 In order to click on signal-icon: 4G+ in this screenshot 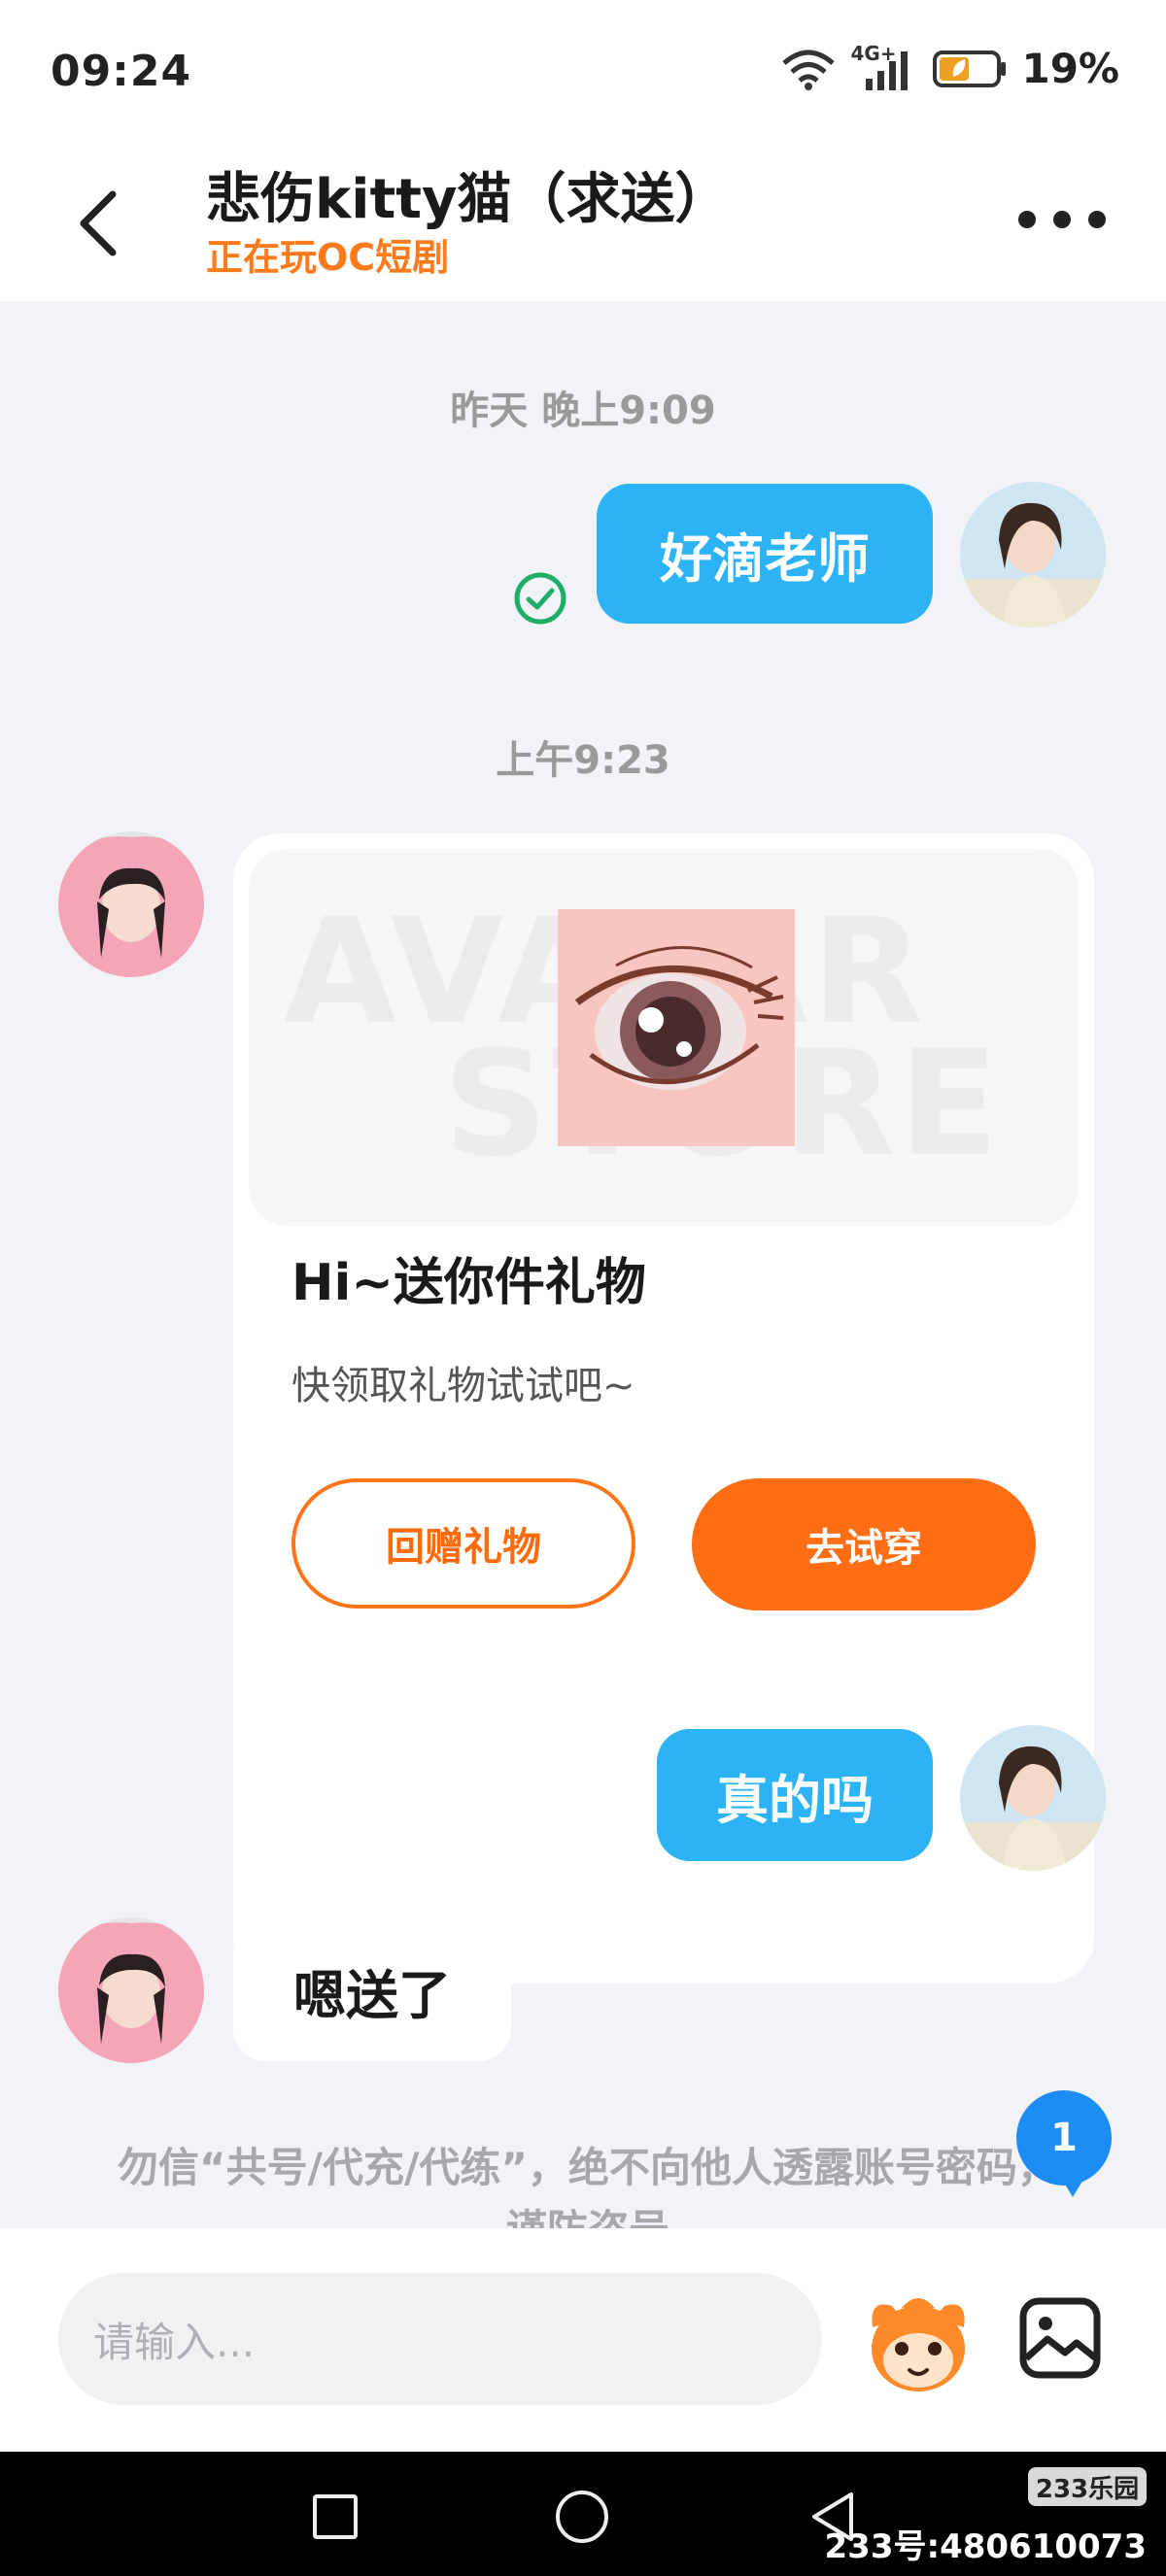, I will do `click(884, 67)`.